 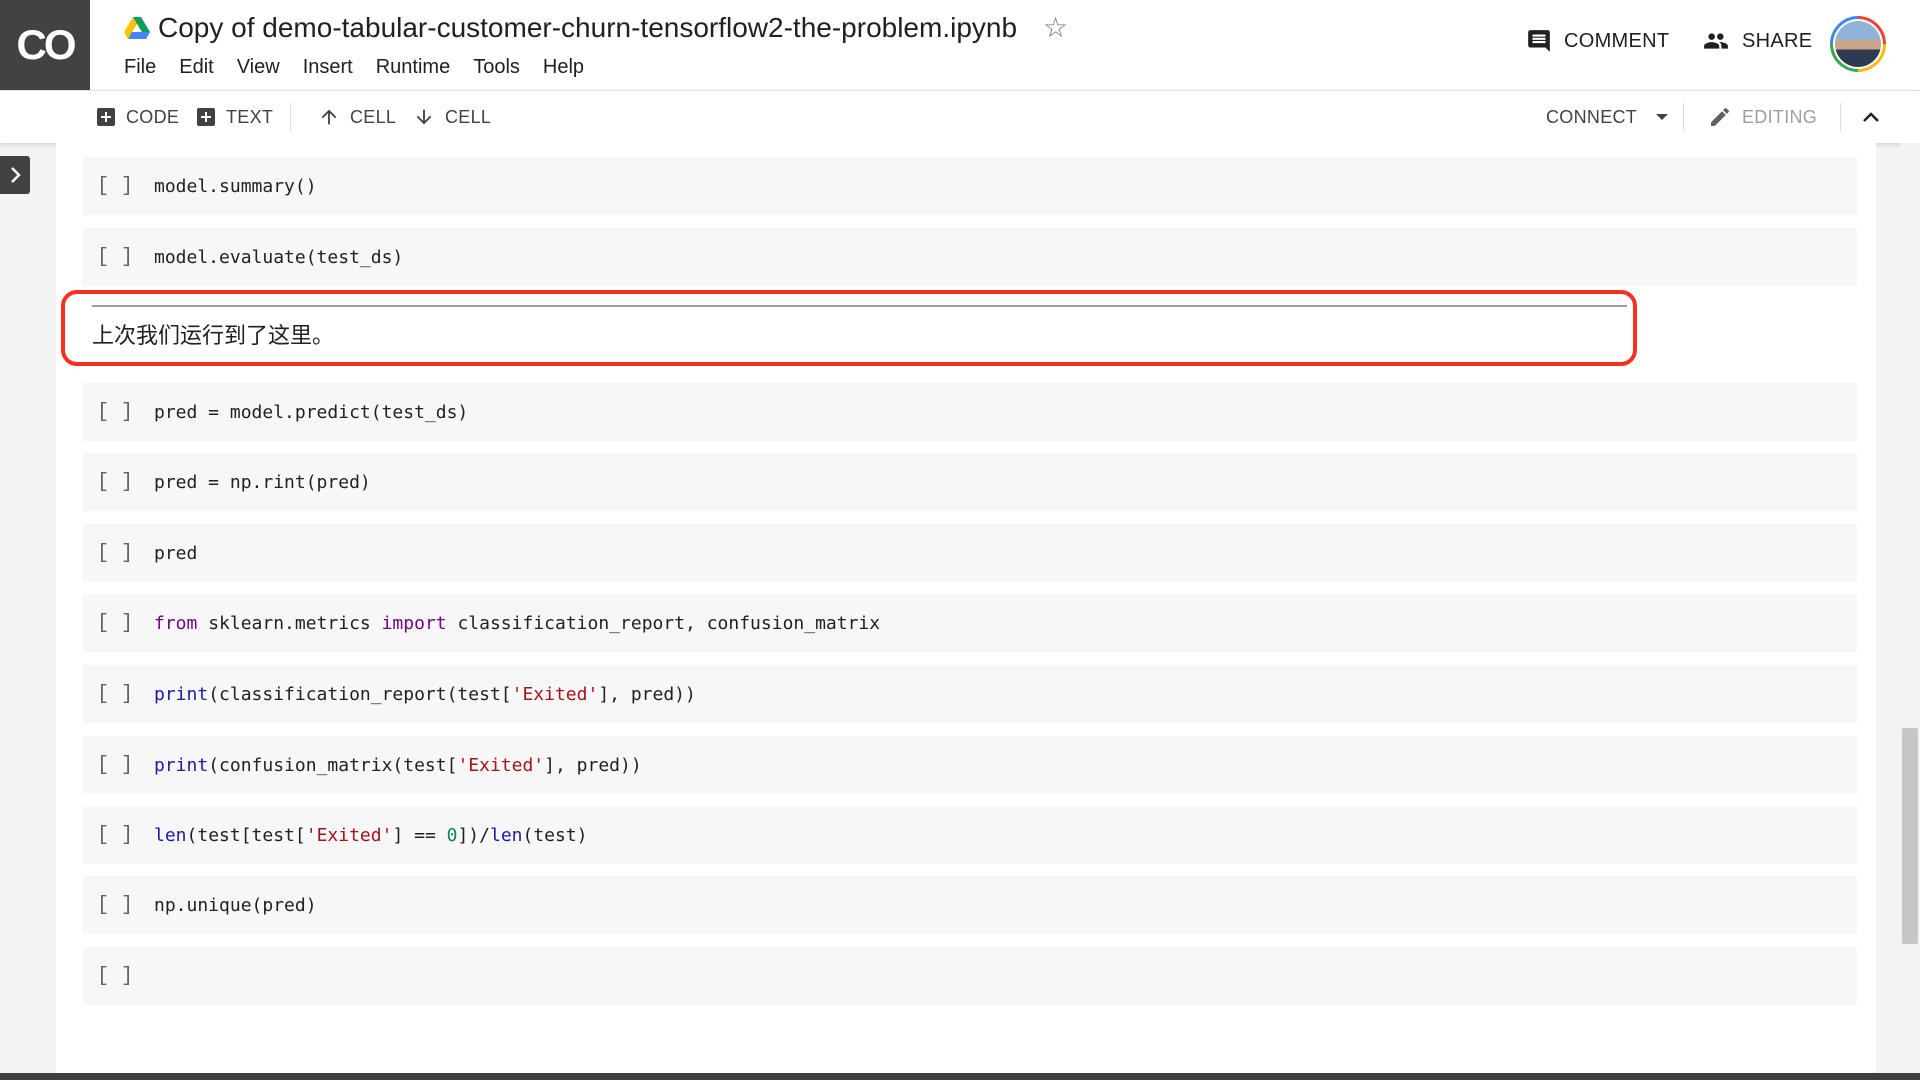 I want to click on code-cell: [ ] model.summary(), so click(x=970, y=186).